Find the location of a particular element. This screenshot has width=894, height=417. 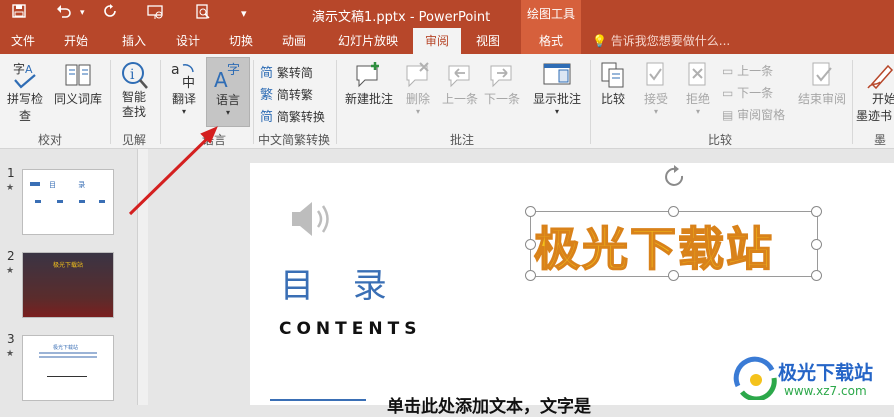

watermark-url: www.xz7.com is located at coordinates (825, 391).